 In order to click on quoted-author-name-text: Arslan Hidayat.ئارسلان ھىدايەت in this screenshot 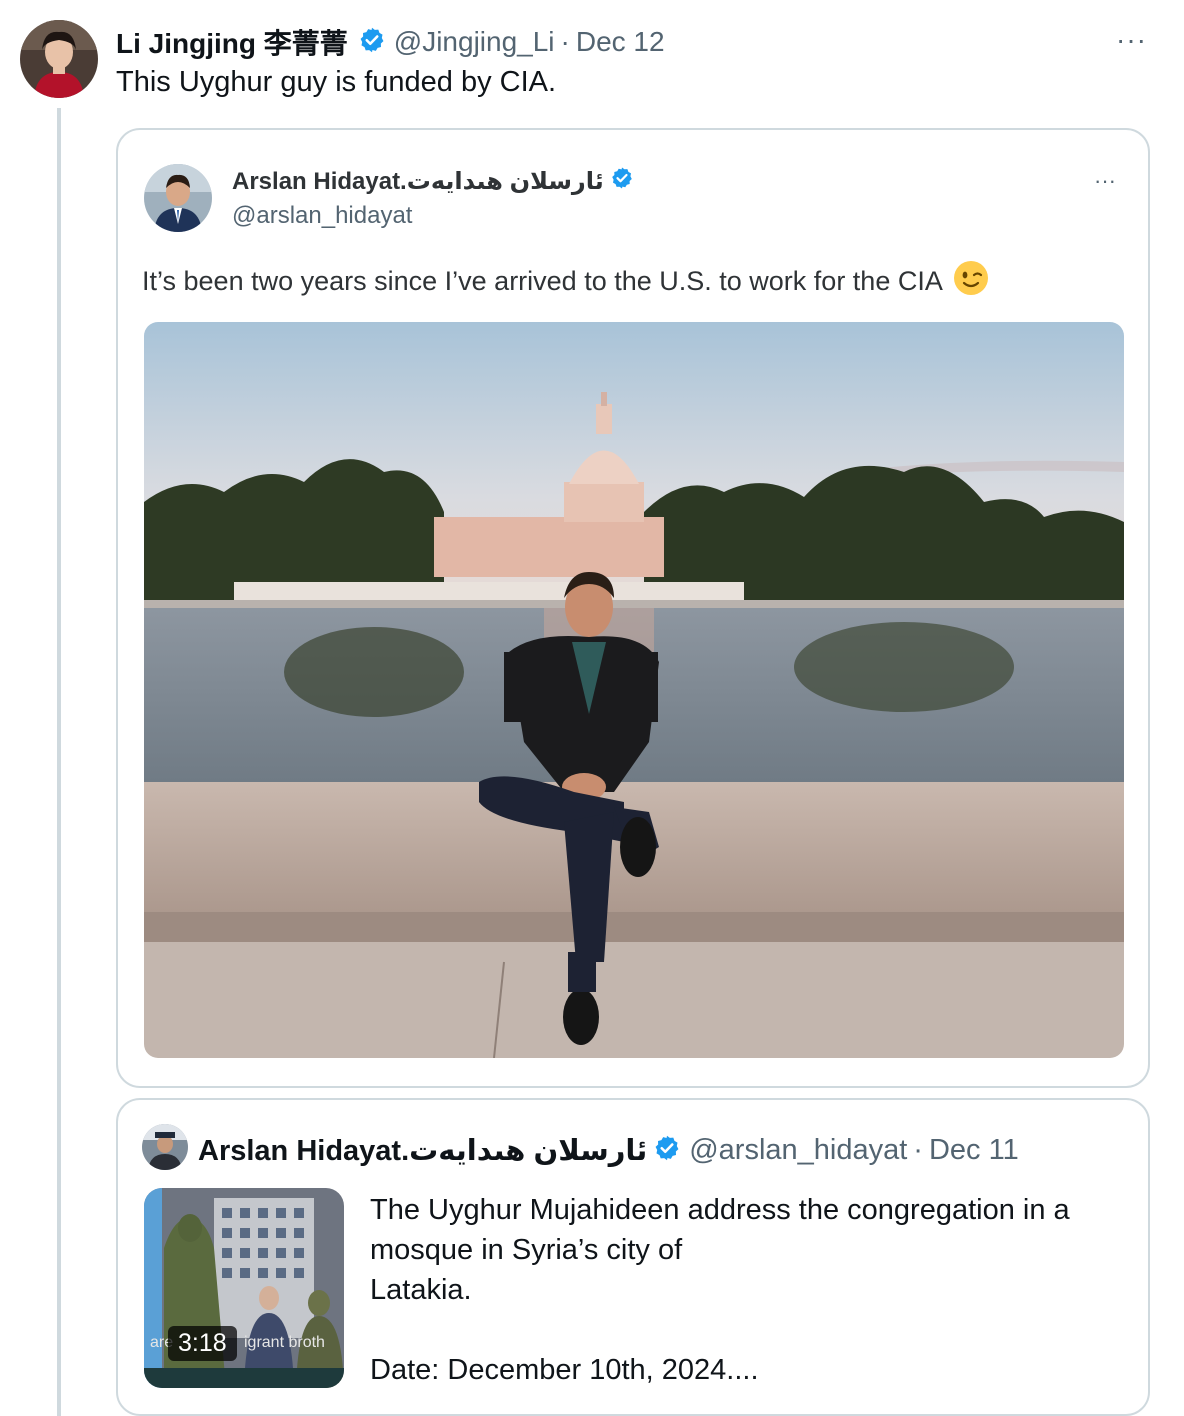, I will do `click(418, 181)`.